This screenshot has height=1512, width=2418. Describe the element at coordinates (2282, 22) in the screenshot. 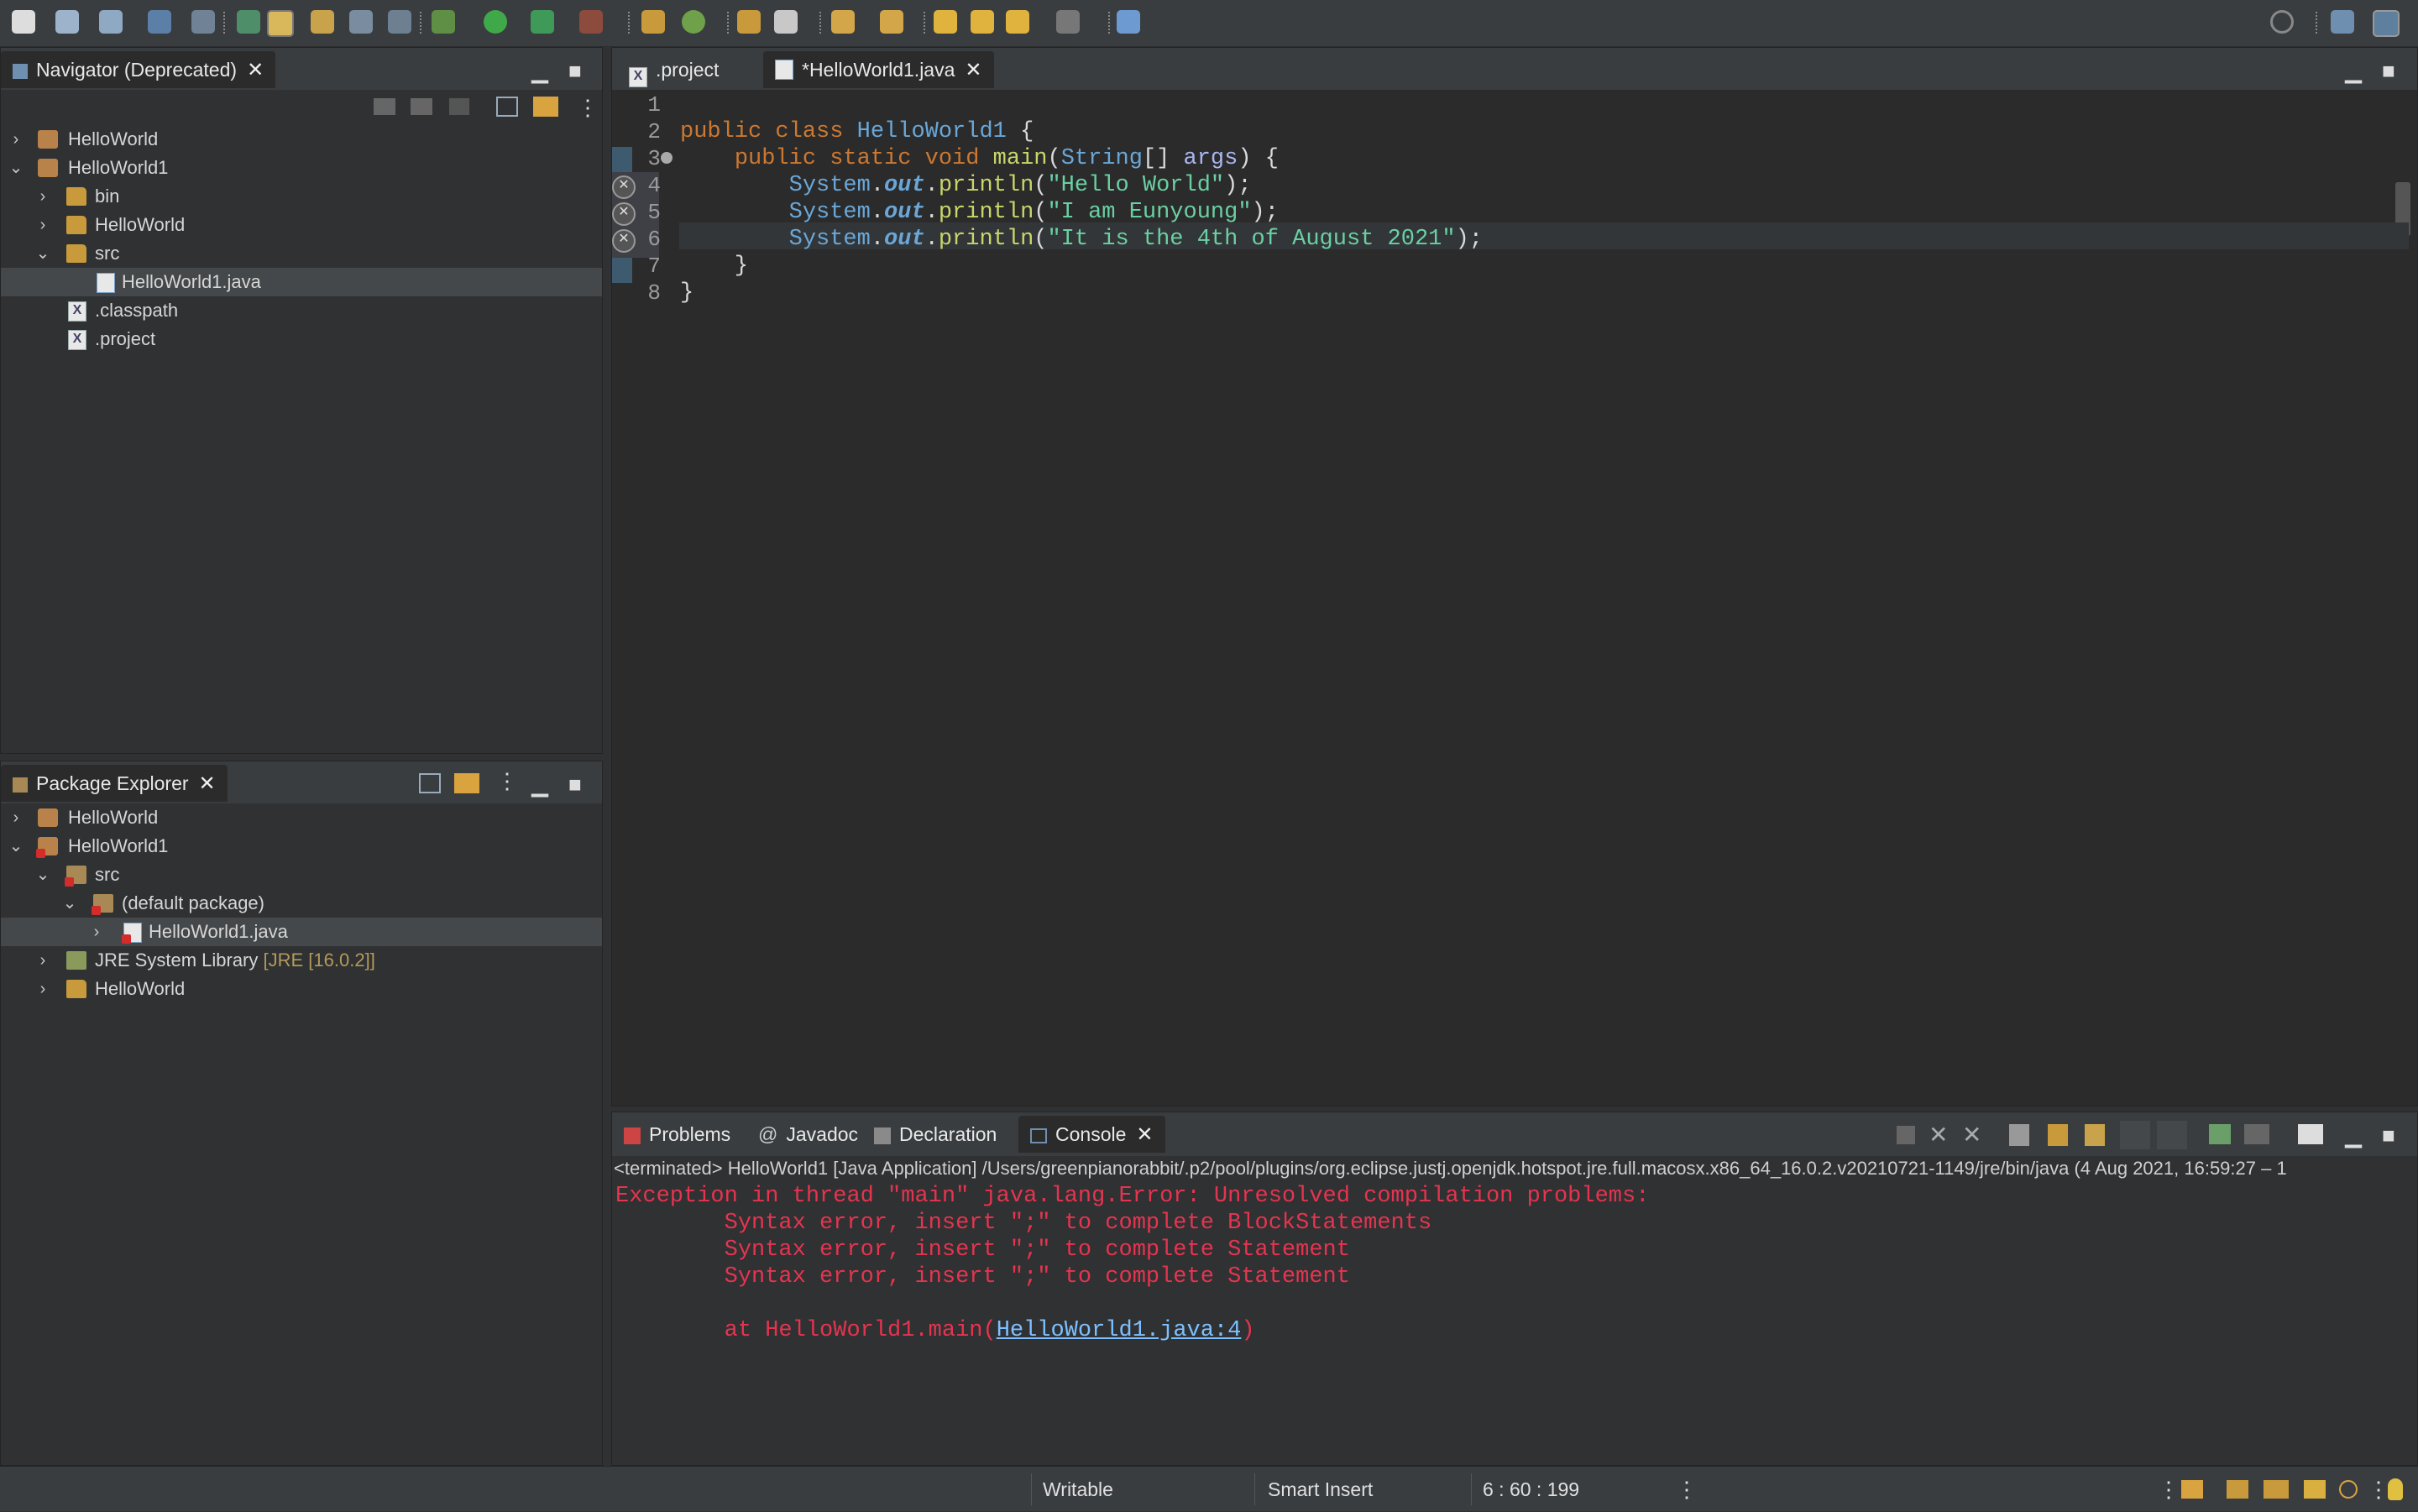

I see `search-icon` at that location.